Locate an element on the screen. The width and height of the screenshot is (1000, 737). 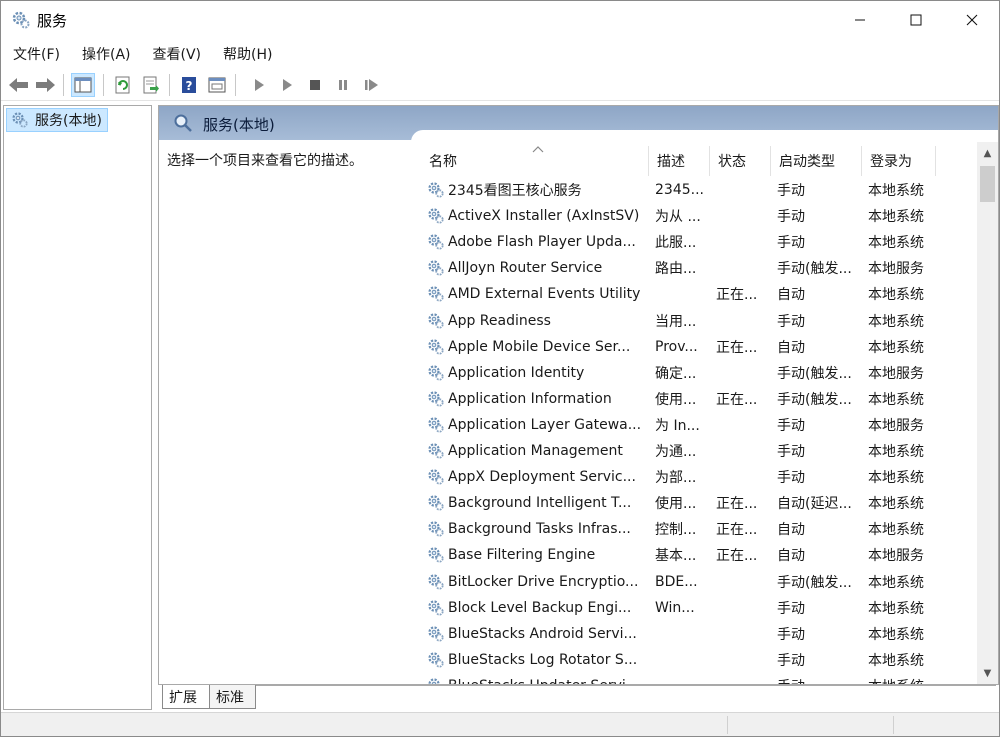
help-icon: ? is located at coordinates (189, 85).